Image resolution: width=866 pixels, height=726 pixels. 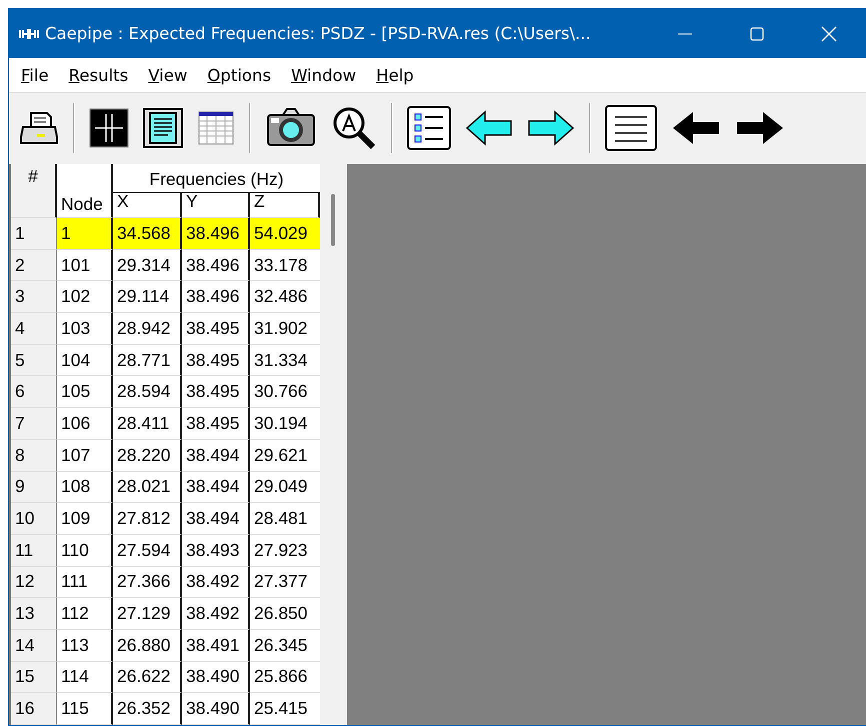 I want to click on maximize-icon, so click(x=757, y=34).